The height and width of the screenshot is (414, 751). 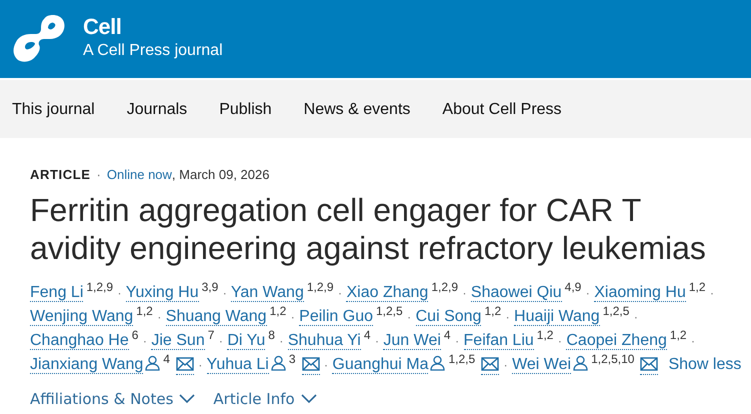 I want to click on affiliation-numbers: 6, so click(x=135, y=335).